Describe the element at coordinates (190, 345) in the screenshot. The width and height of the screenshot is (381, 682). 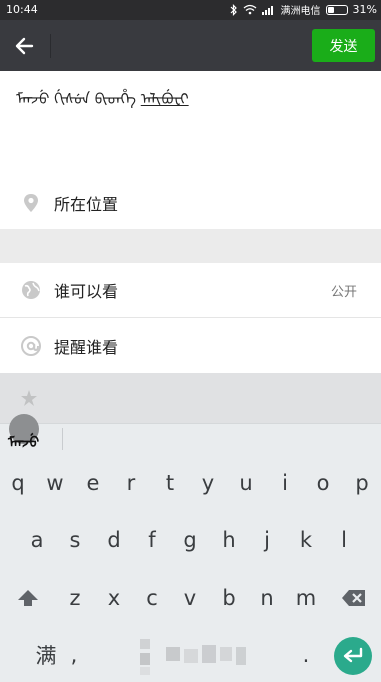
I see `remind-row: 提醒谁看` at that location.